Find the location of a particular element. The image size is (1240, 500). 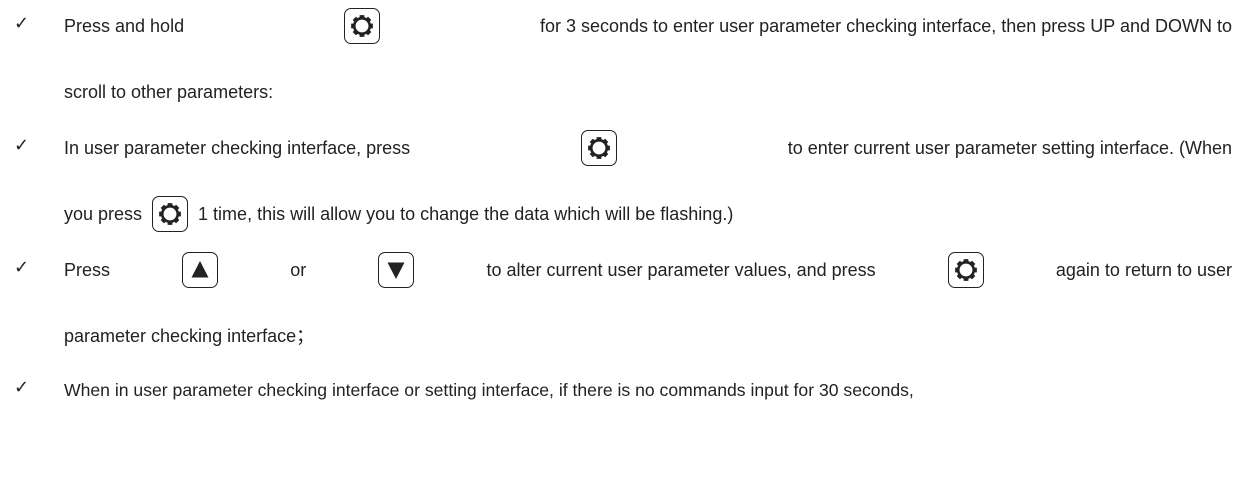

item-3-text-continued: parameter checking interface； is located at coordinates (189, 336).